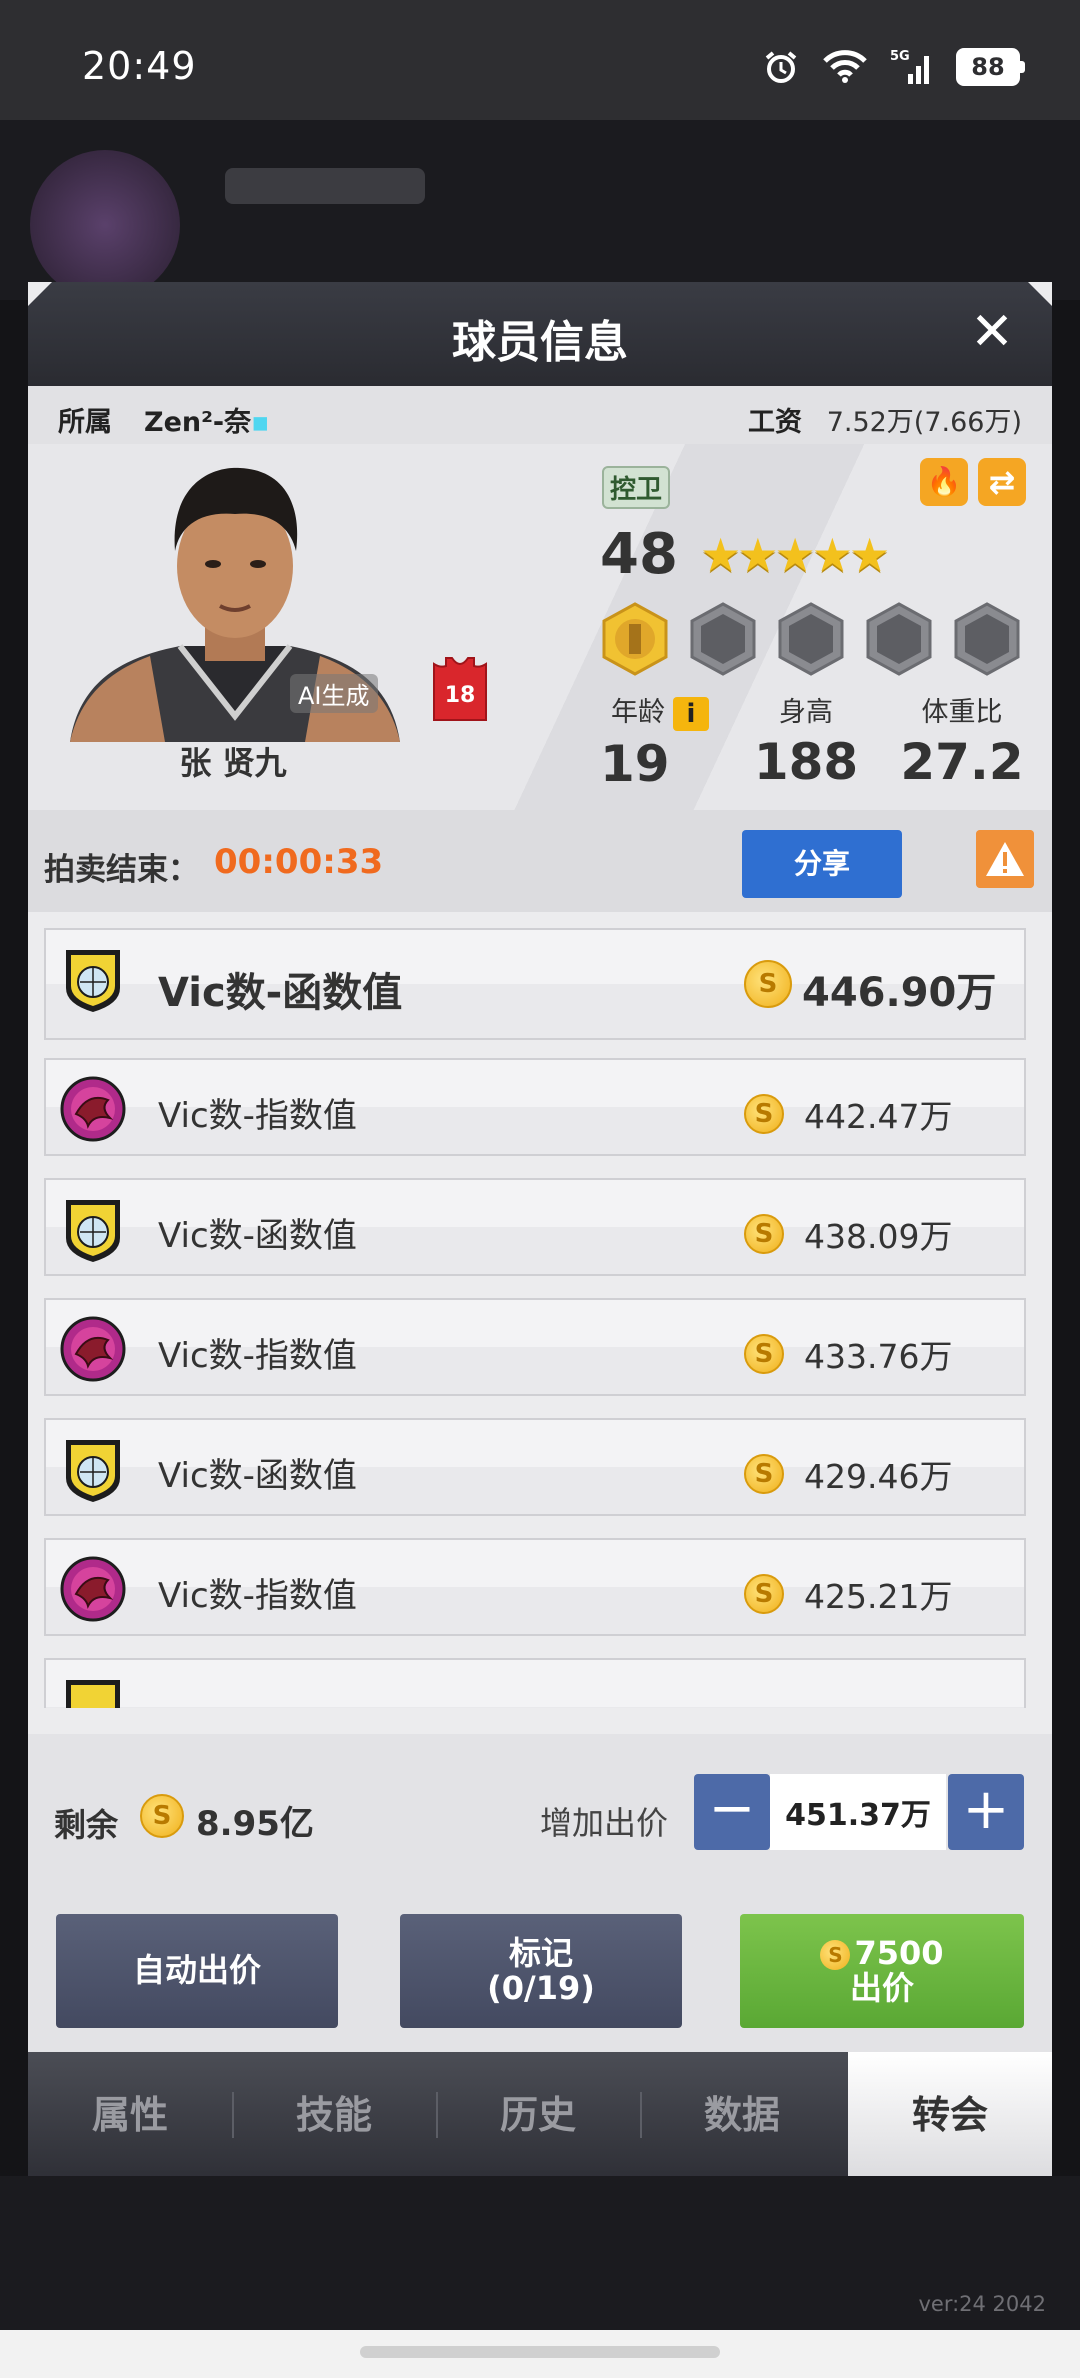  Describe the element at coordinates (986, 1812) in the screenshot. I see `increase-bid-button: +` at that location.